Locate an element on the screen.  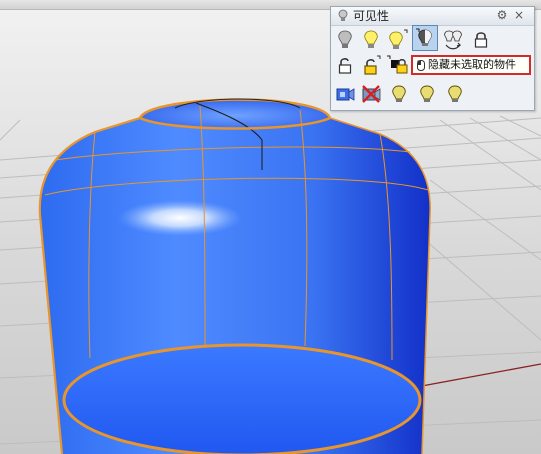
lock-unselected-tool is located at coordinates (397, 66).